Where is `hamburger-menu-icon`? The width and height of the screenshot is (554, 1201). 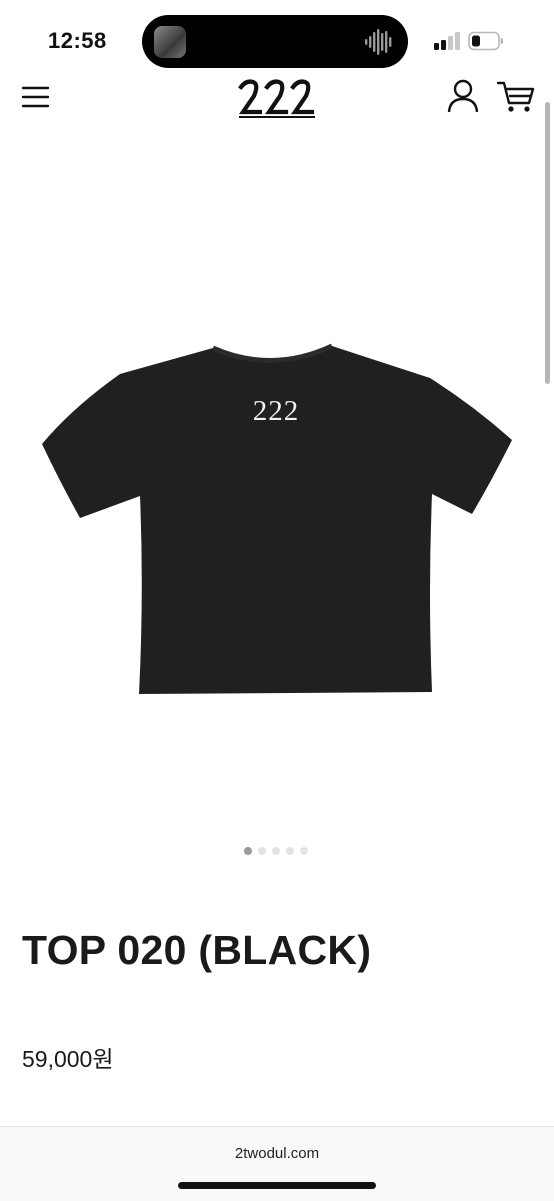 hamburger-menu-icon is located at coordinates (36, 97).